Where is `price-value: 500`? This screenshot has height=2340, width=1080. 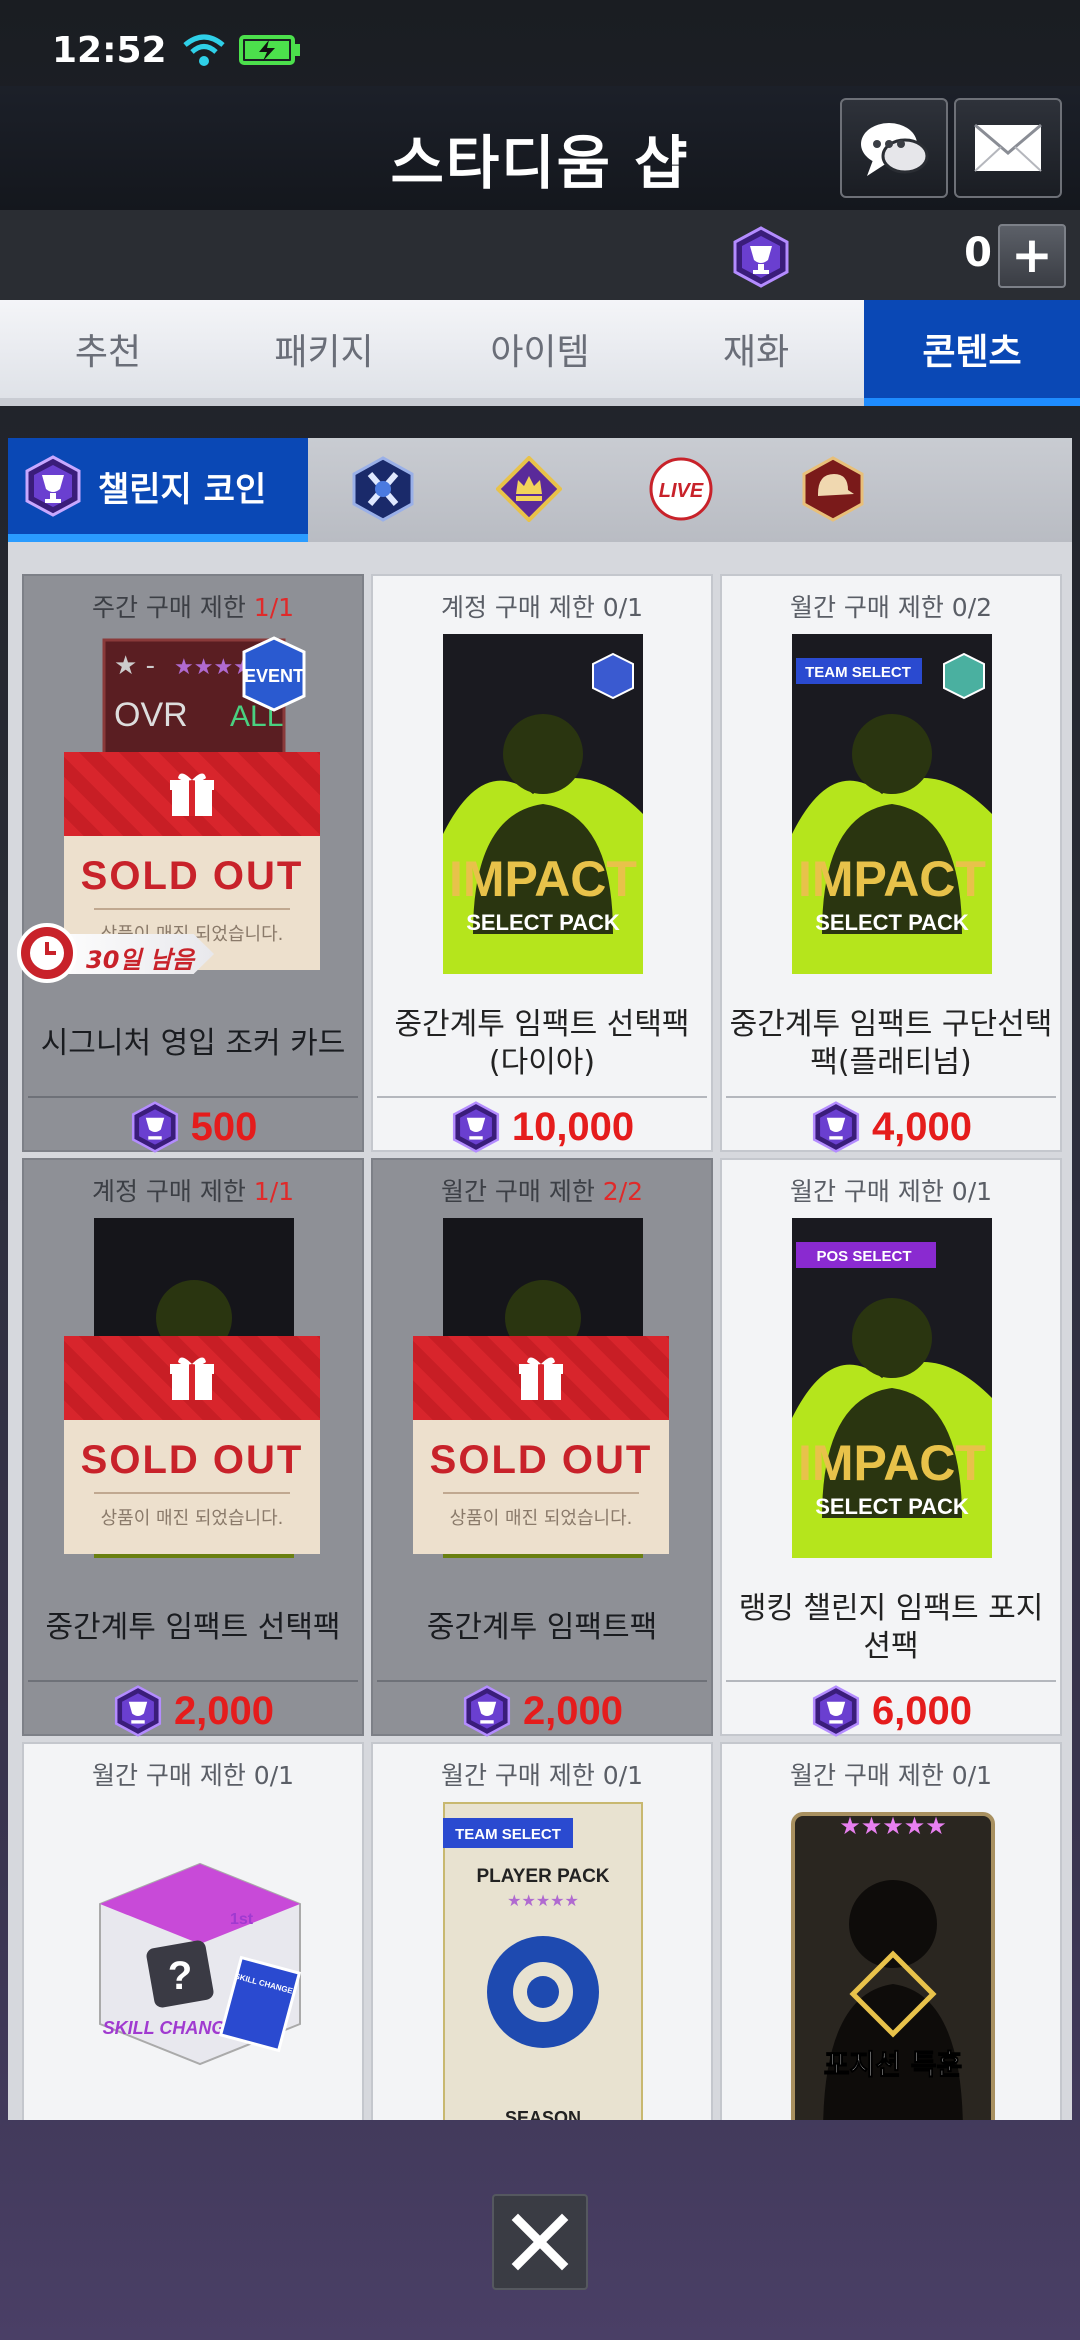 price-value: 500 is located at coordinates (224, 1126).